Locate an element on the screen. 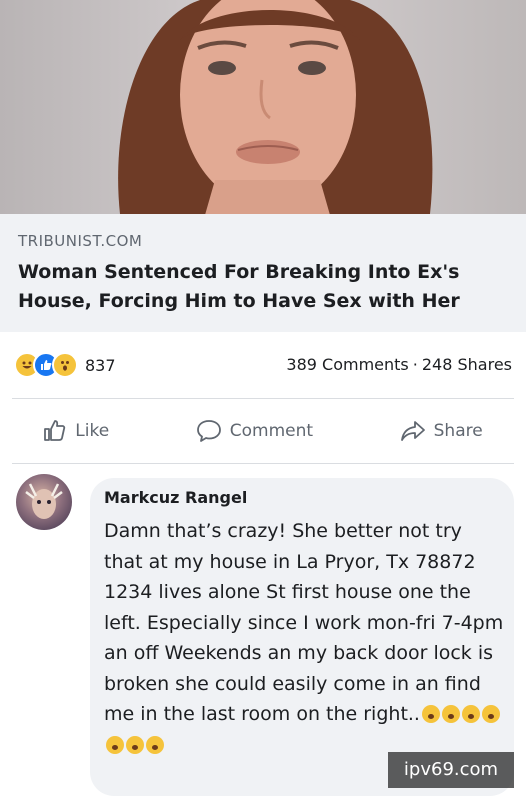 The height and width of the screenshot is (802, 526). share-button: Share is located at coordinates (441, 431).